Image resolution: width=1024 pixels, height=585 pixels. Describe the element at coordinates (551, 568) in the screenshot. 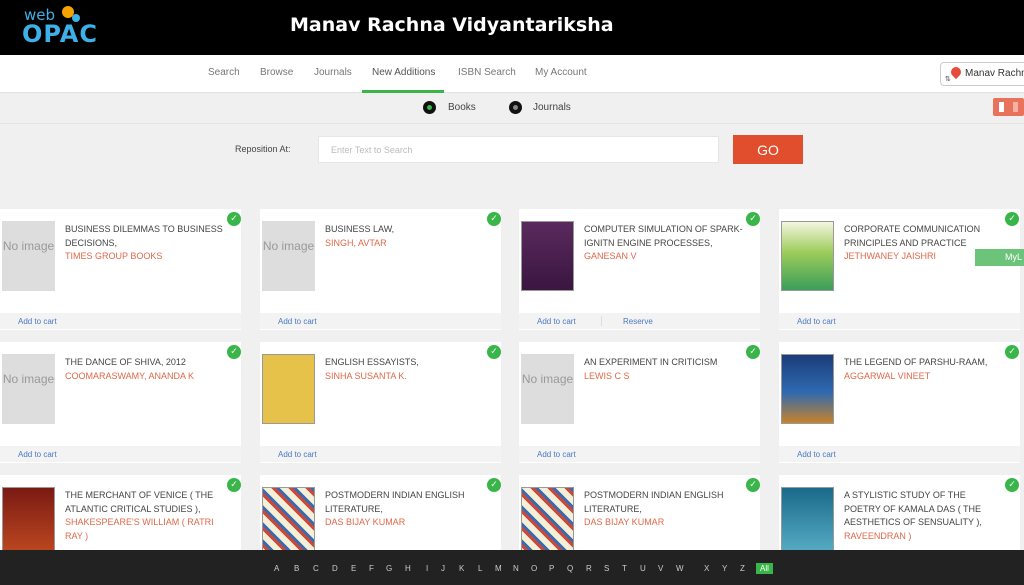

I see `letter-p: P` at that location.